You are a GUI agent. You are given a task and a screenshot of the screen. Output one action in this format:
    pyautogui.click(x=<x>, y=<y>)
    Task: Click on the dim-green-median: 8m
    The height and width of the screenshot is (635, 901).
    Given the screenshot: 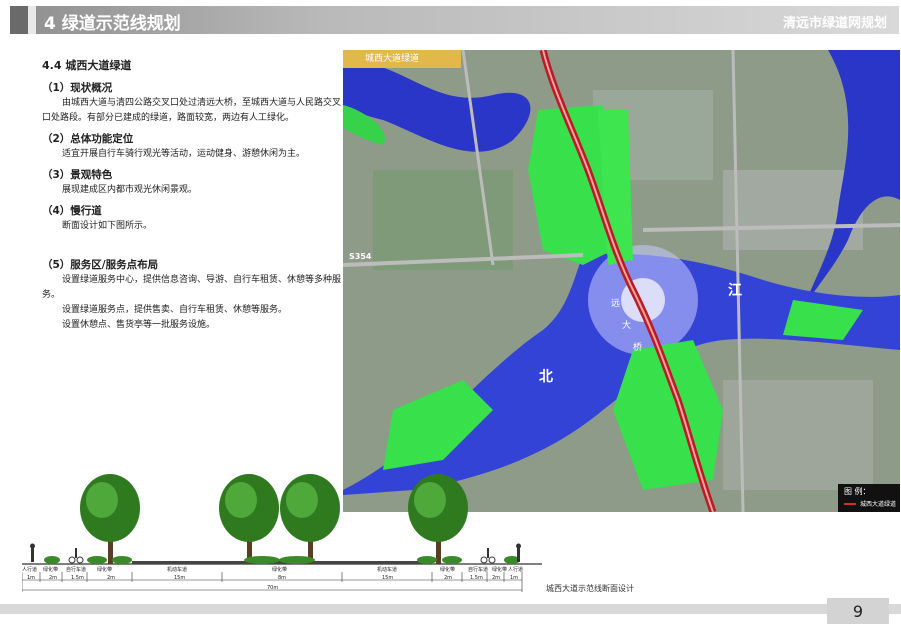 What is the action you would take?
    pyautogui.click(x=282, y=578)
    